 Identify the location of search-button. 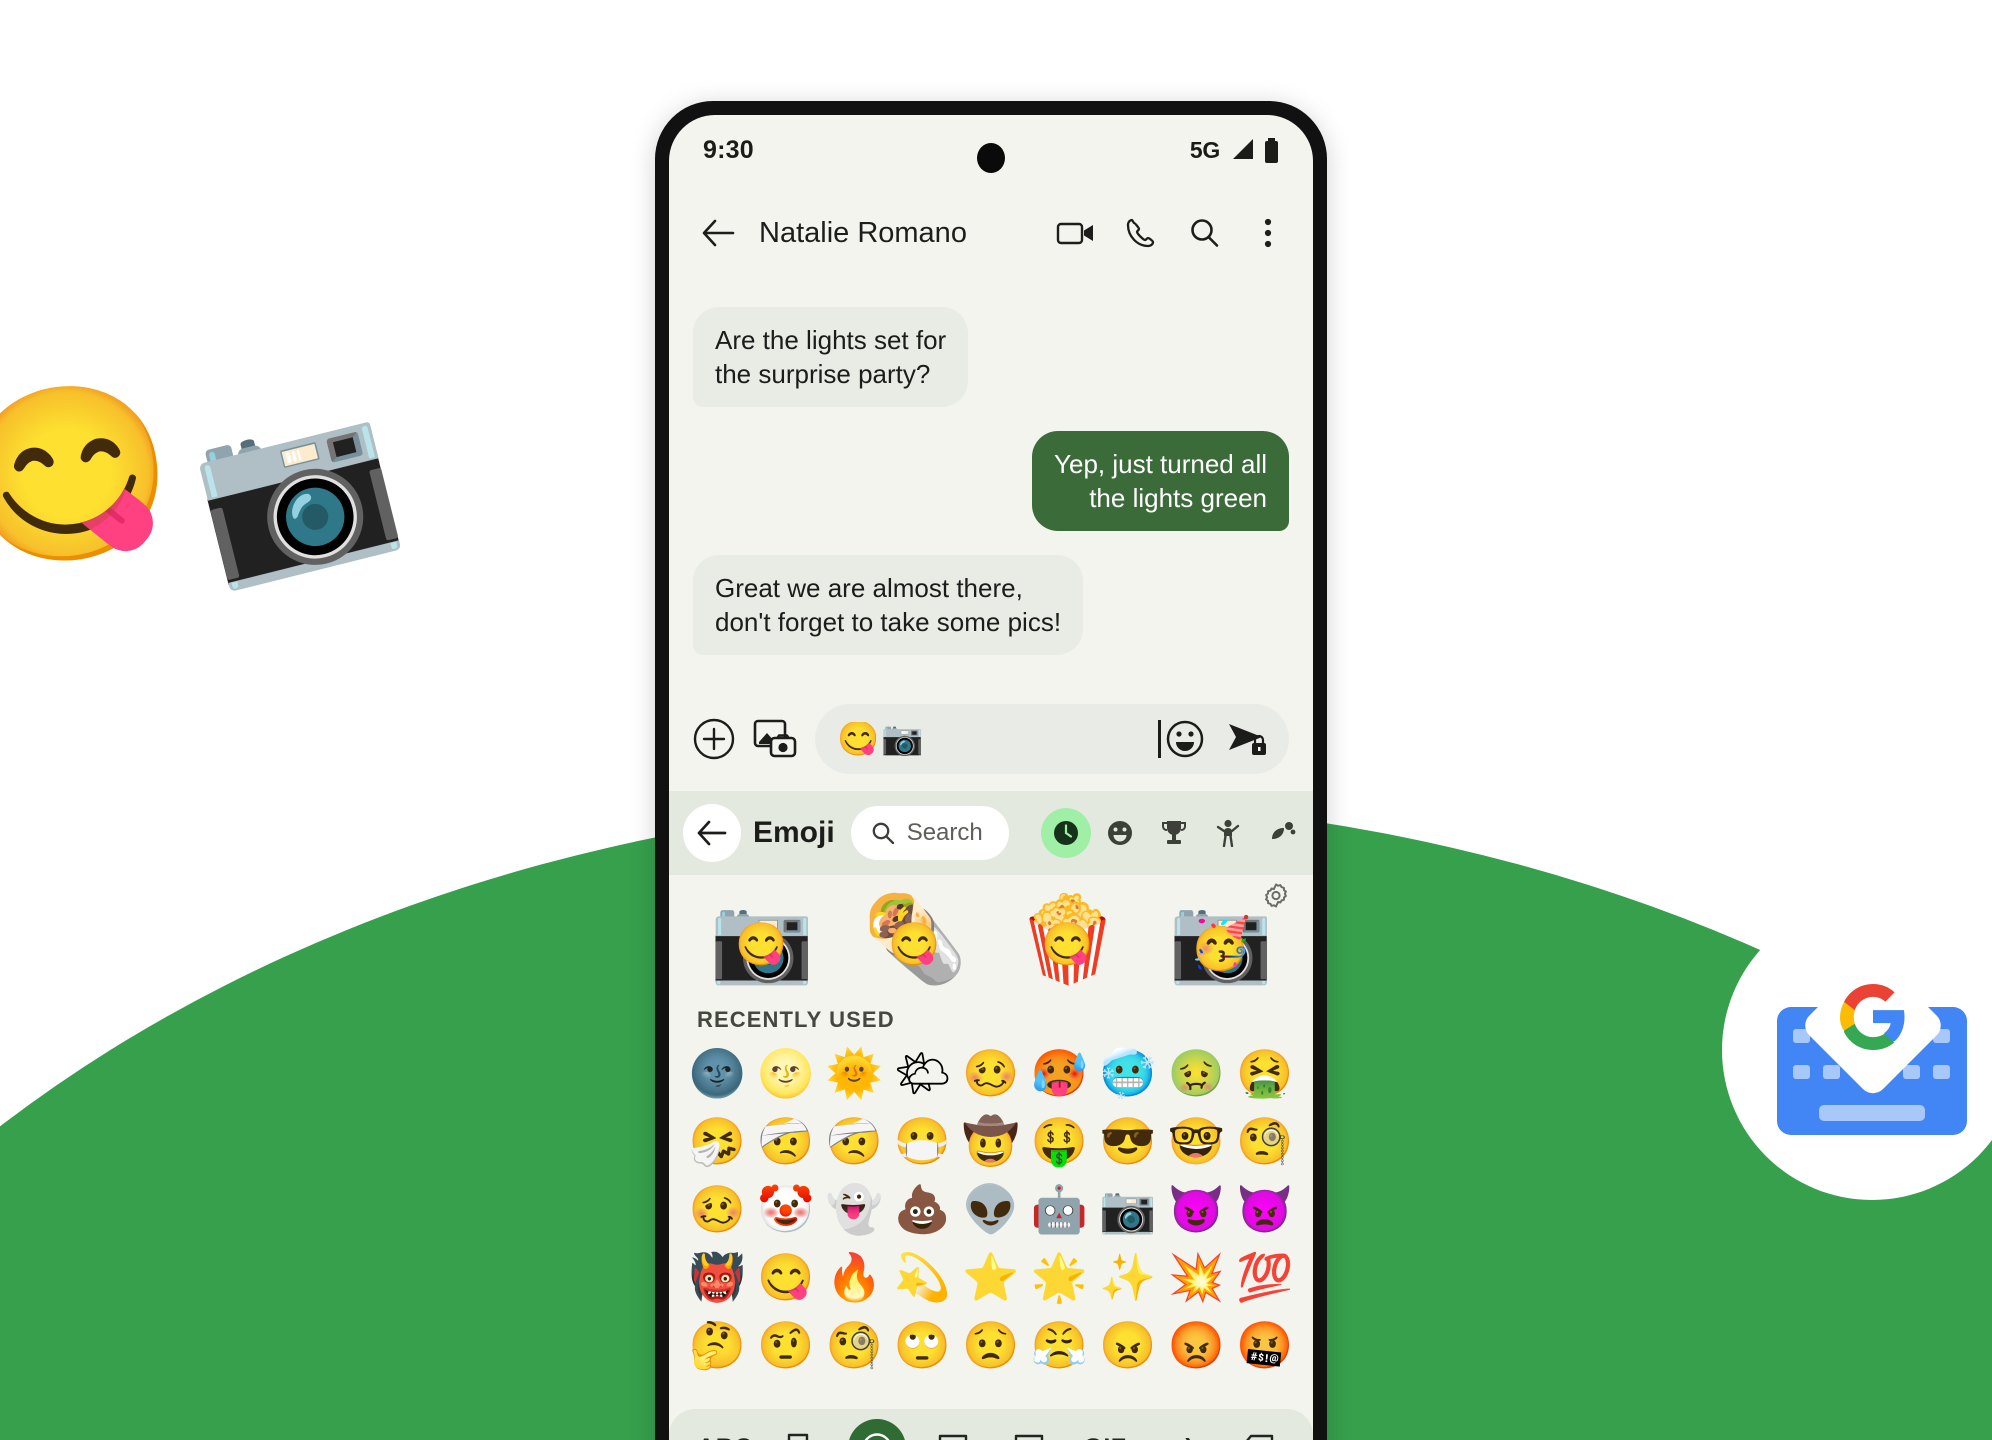
(1204, 233).